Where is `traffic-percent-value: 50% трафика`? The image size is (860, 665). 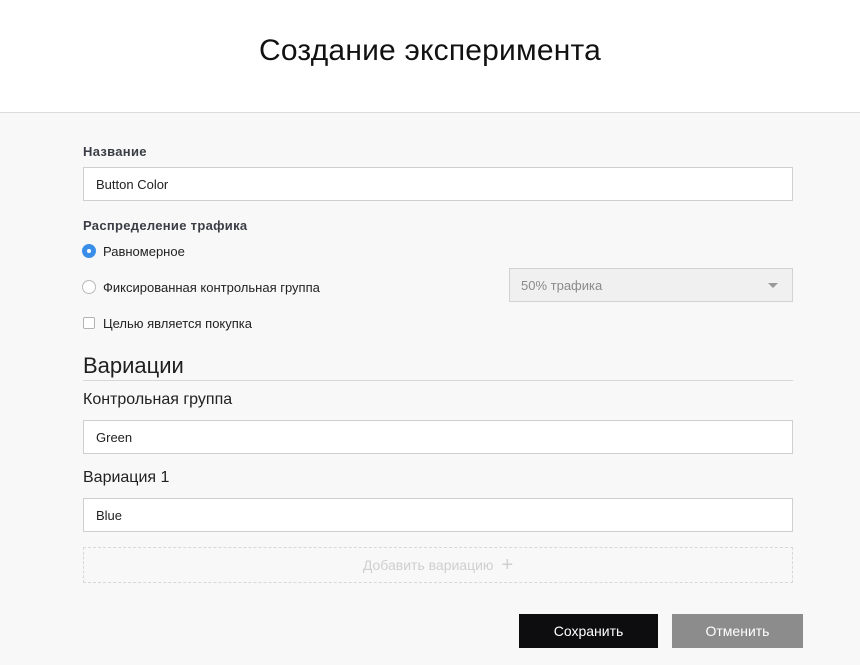
traffic-percent-value: 50% трафика is located at coordinates (562, 285).